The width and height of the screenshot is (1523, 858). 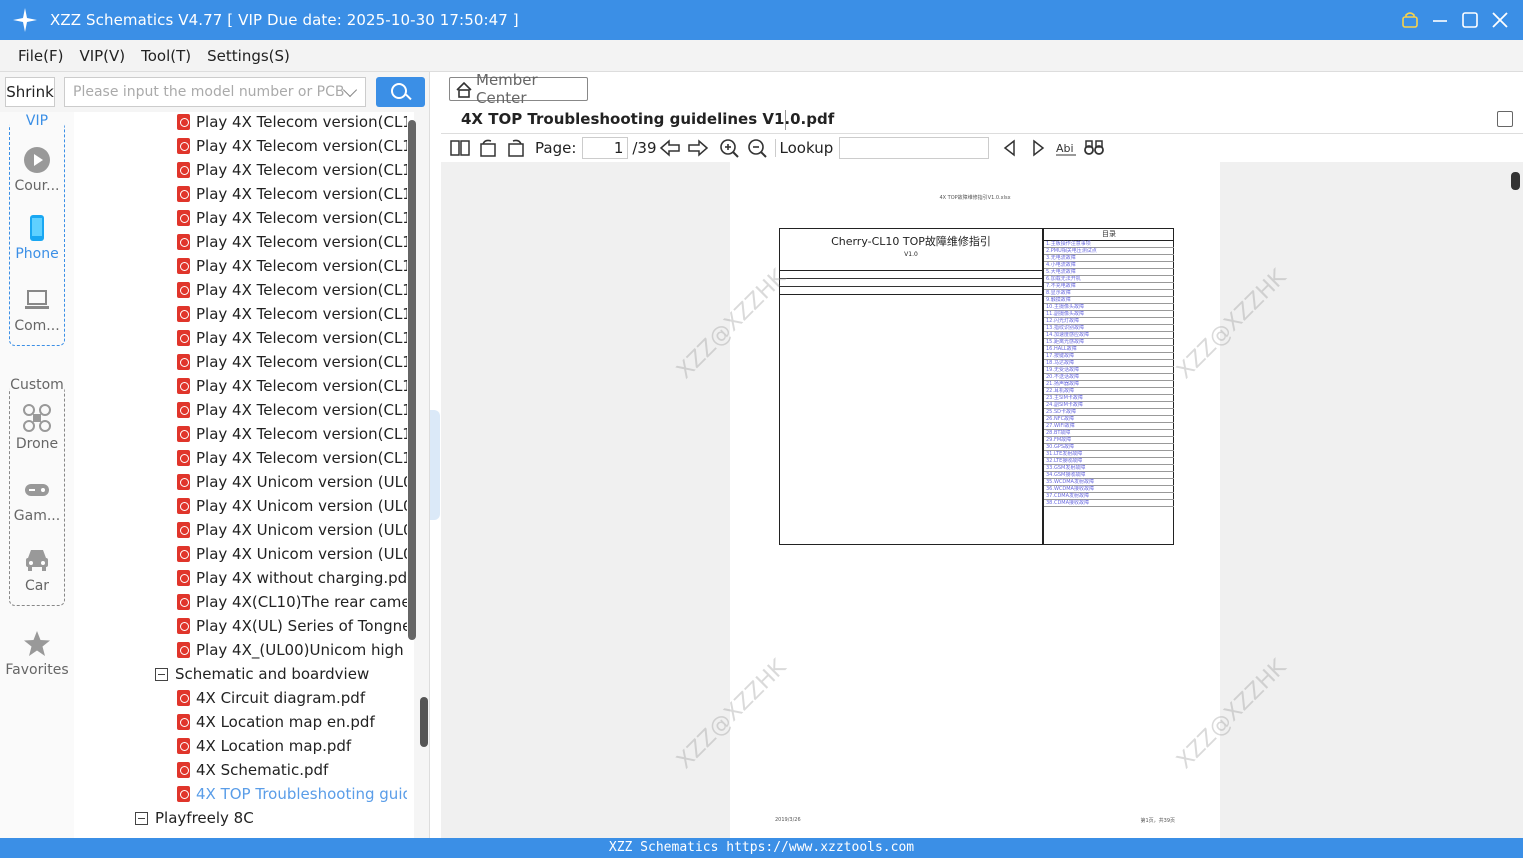 I want to click on toc-line: 18.马达故障, so click(x=1109, y=363).